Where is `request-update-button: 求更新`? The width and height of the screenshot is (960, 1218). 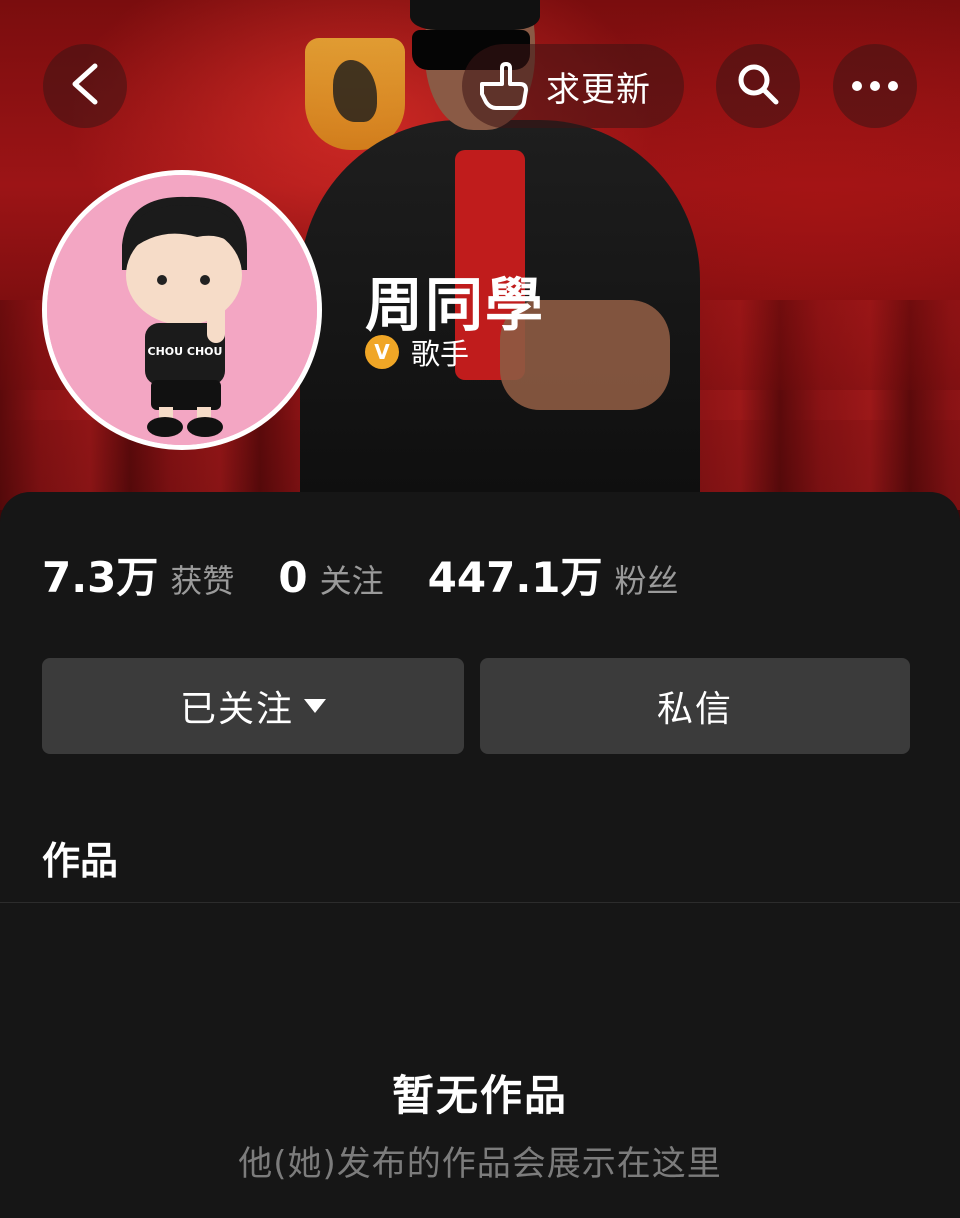
request-update-button: 求更新 is located at coordinates (573, 86).